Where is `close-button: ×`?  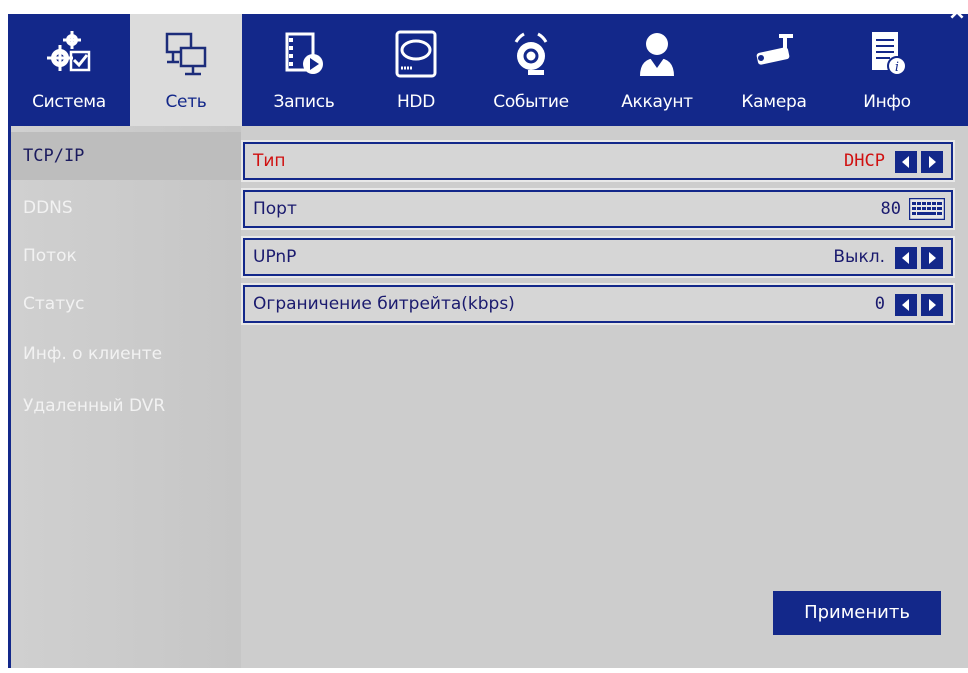
close-button: × is located at coordinates (957, 14).